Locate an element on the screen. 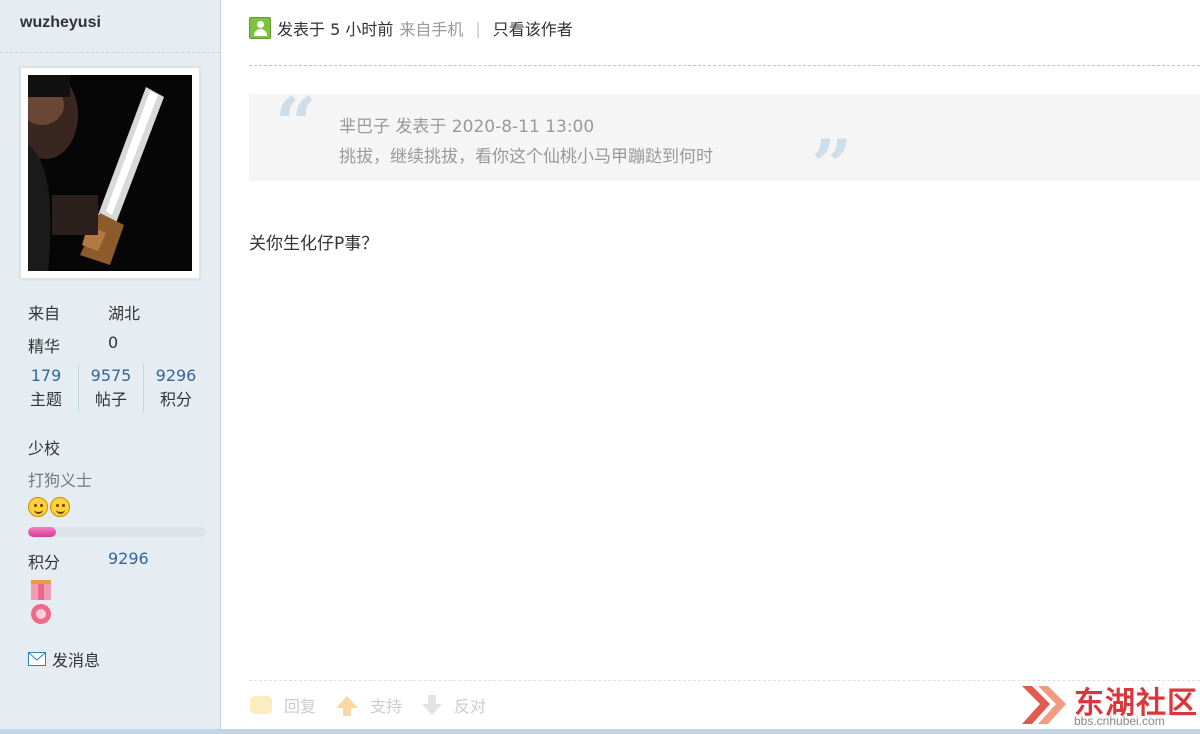  site-url: bbs.cnhubei.com is located at coordinates (1119, 721).